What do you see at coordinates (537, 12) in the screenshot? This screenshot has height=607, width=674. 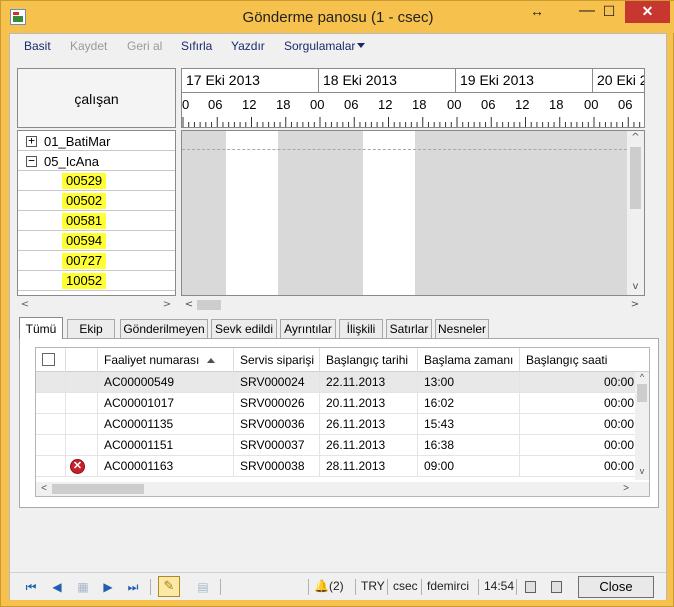 I see `resize-icon: ↔` at bounding box center [537, 12].